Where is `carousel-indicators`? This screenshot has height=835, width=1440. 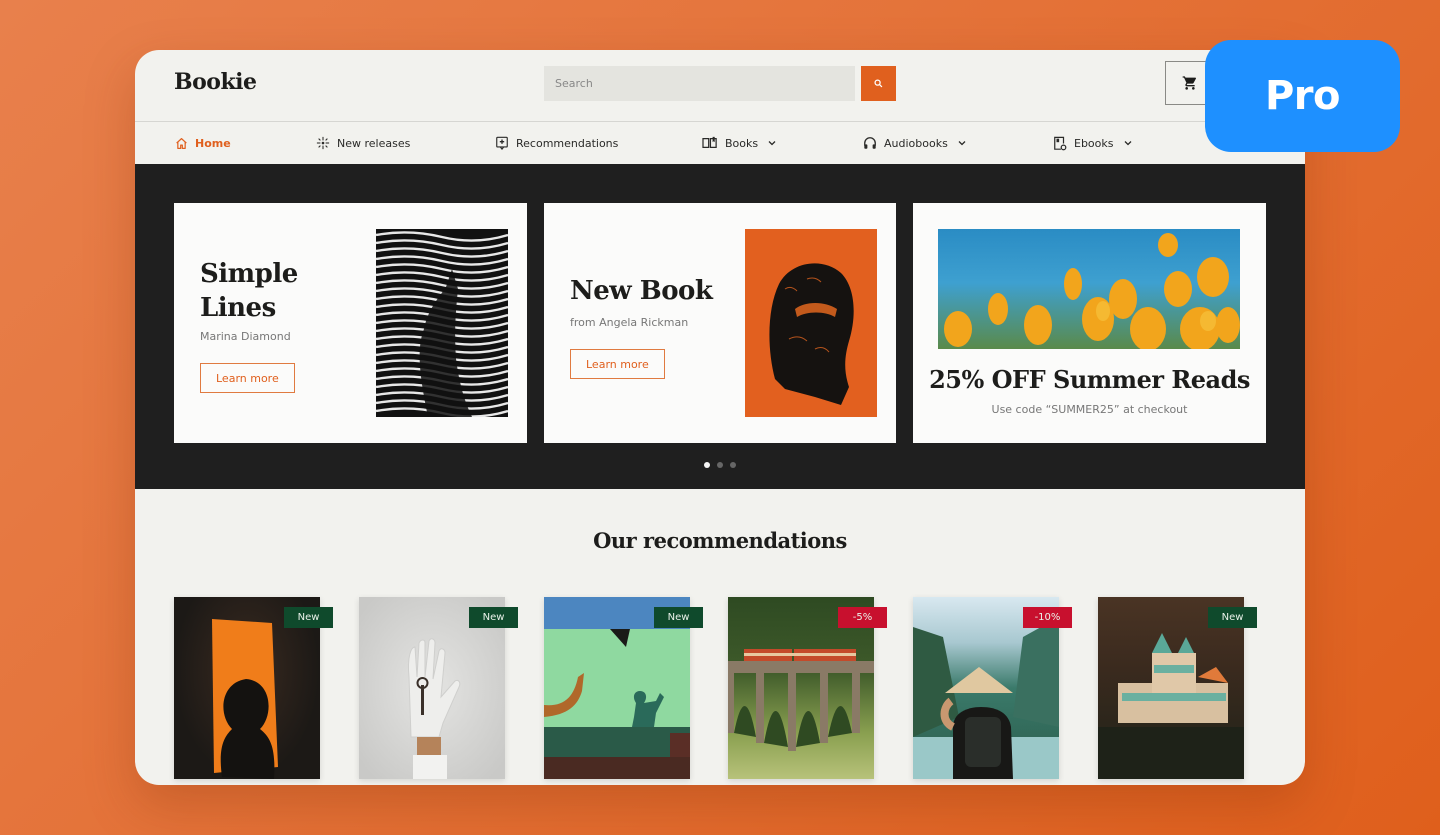 carousel-indicators is located at coordinates (720, 465).